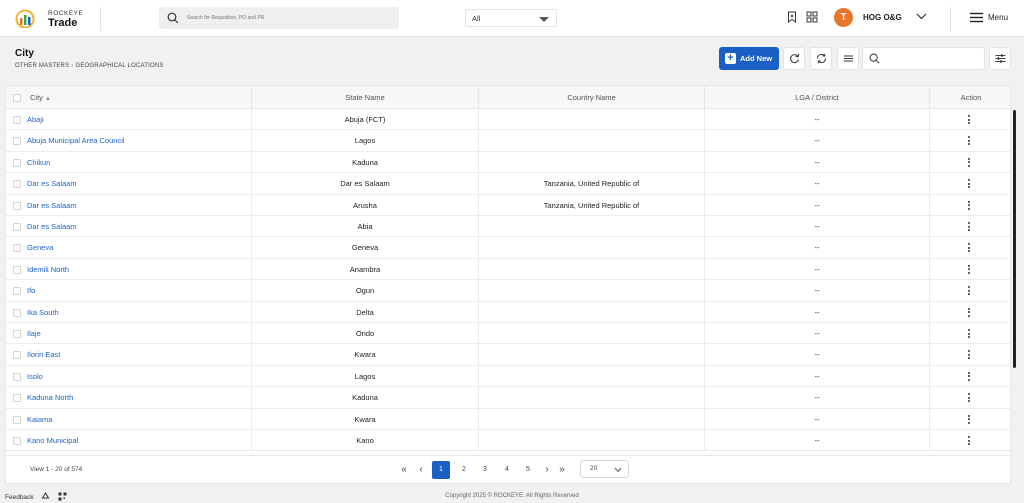  Describe the element at coordinates (848, 58) in the screenshot. I see `list-view-button` at that location.